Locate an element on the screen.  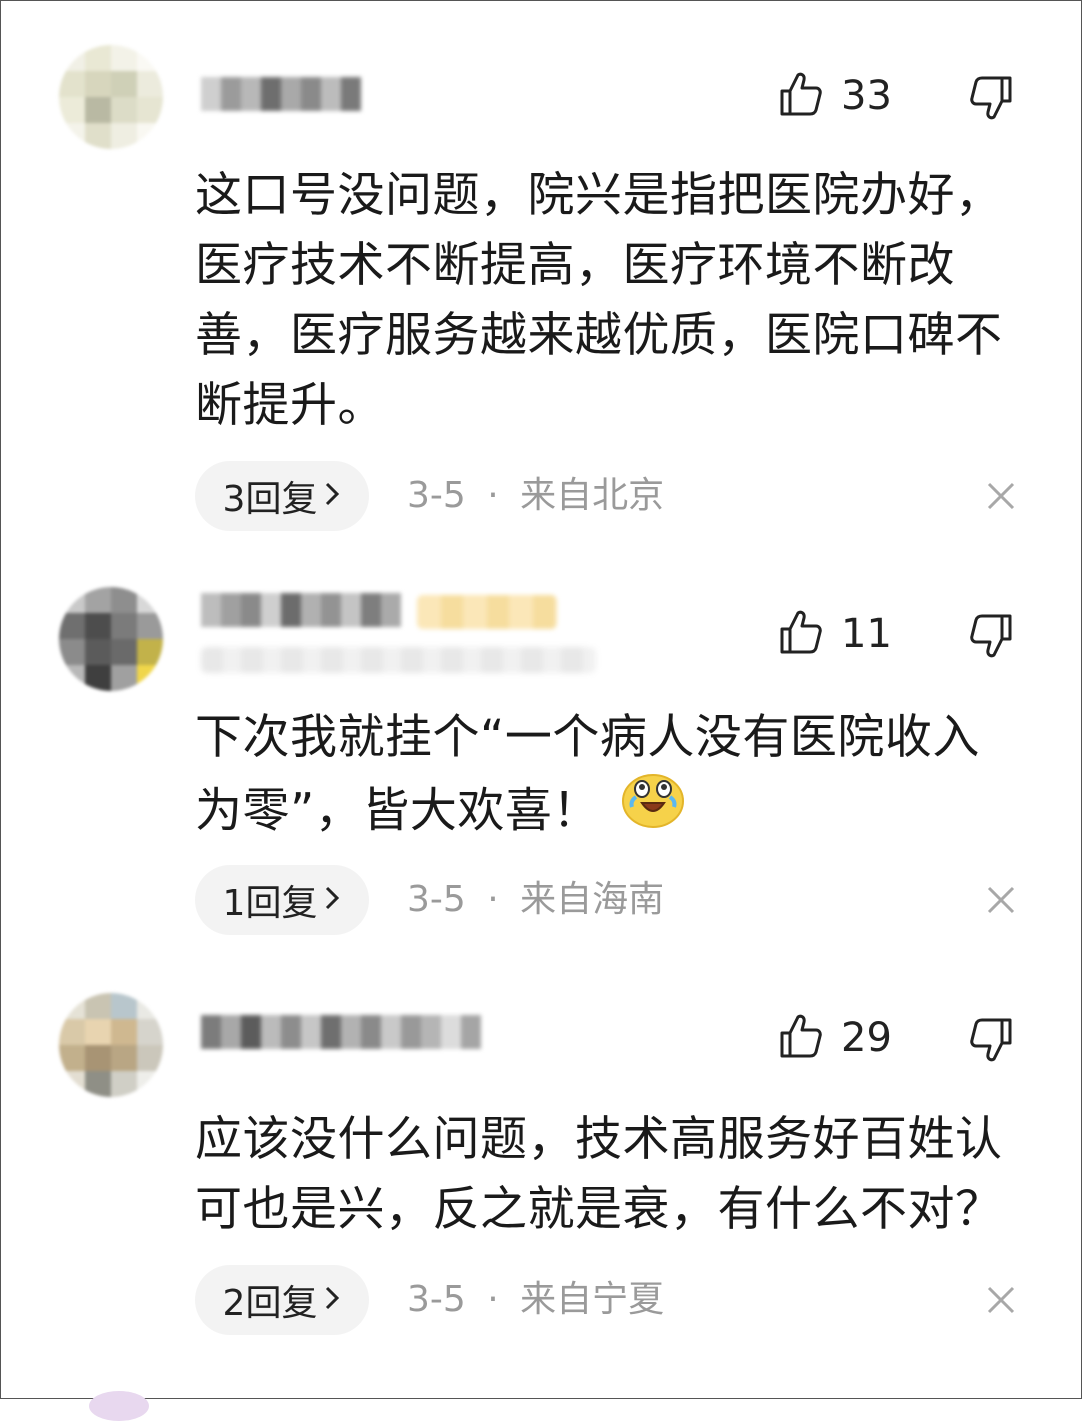
reply-label: 3回复 is located at coordinates (270, 499).